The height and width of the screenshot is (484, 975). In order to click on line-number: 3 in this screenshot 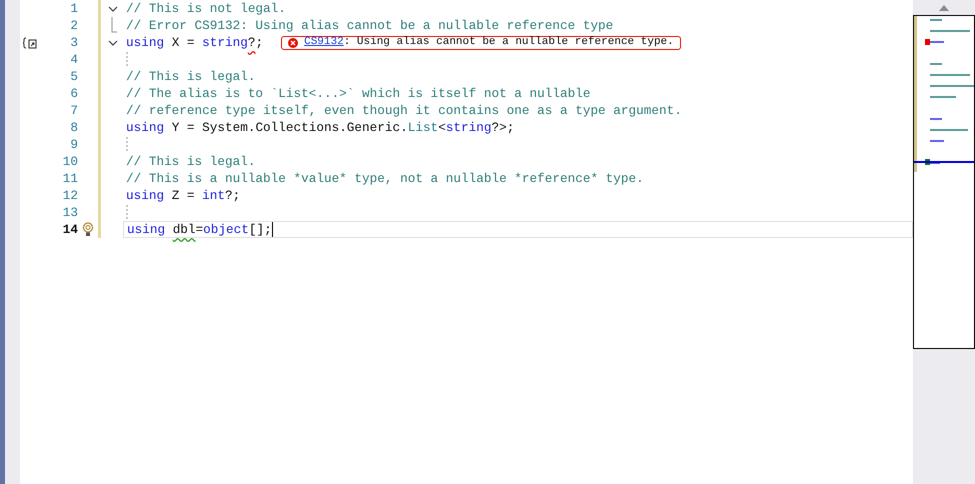, I will do `click(74, 43)`.